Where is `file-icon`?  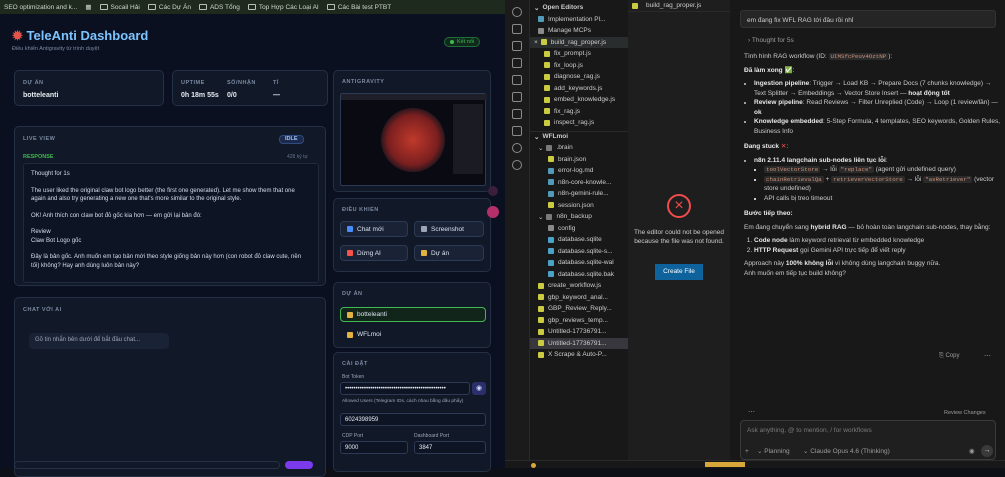
file-icon is located at coordinates (541, 19).